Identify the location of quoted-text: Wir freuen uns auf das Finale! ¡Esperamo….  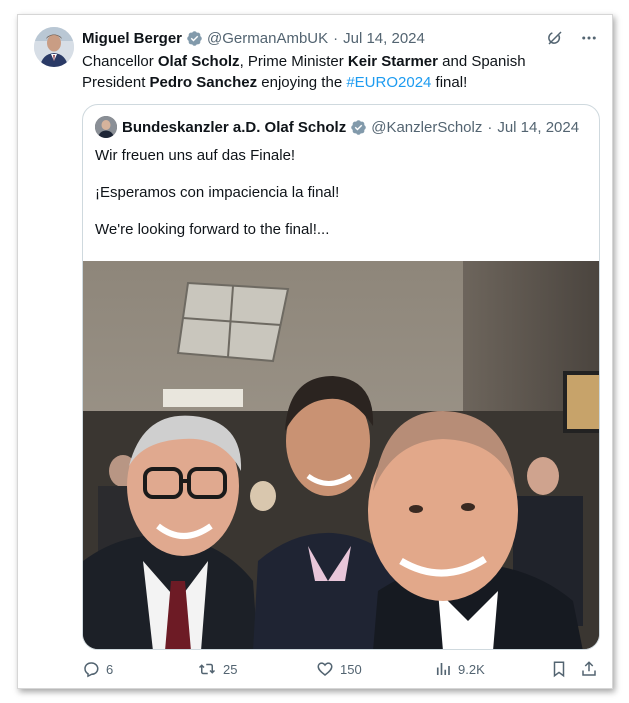
(342, 201).